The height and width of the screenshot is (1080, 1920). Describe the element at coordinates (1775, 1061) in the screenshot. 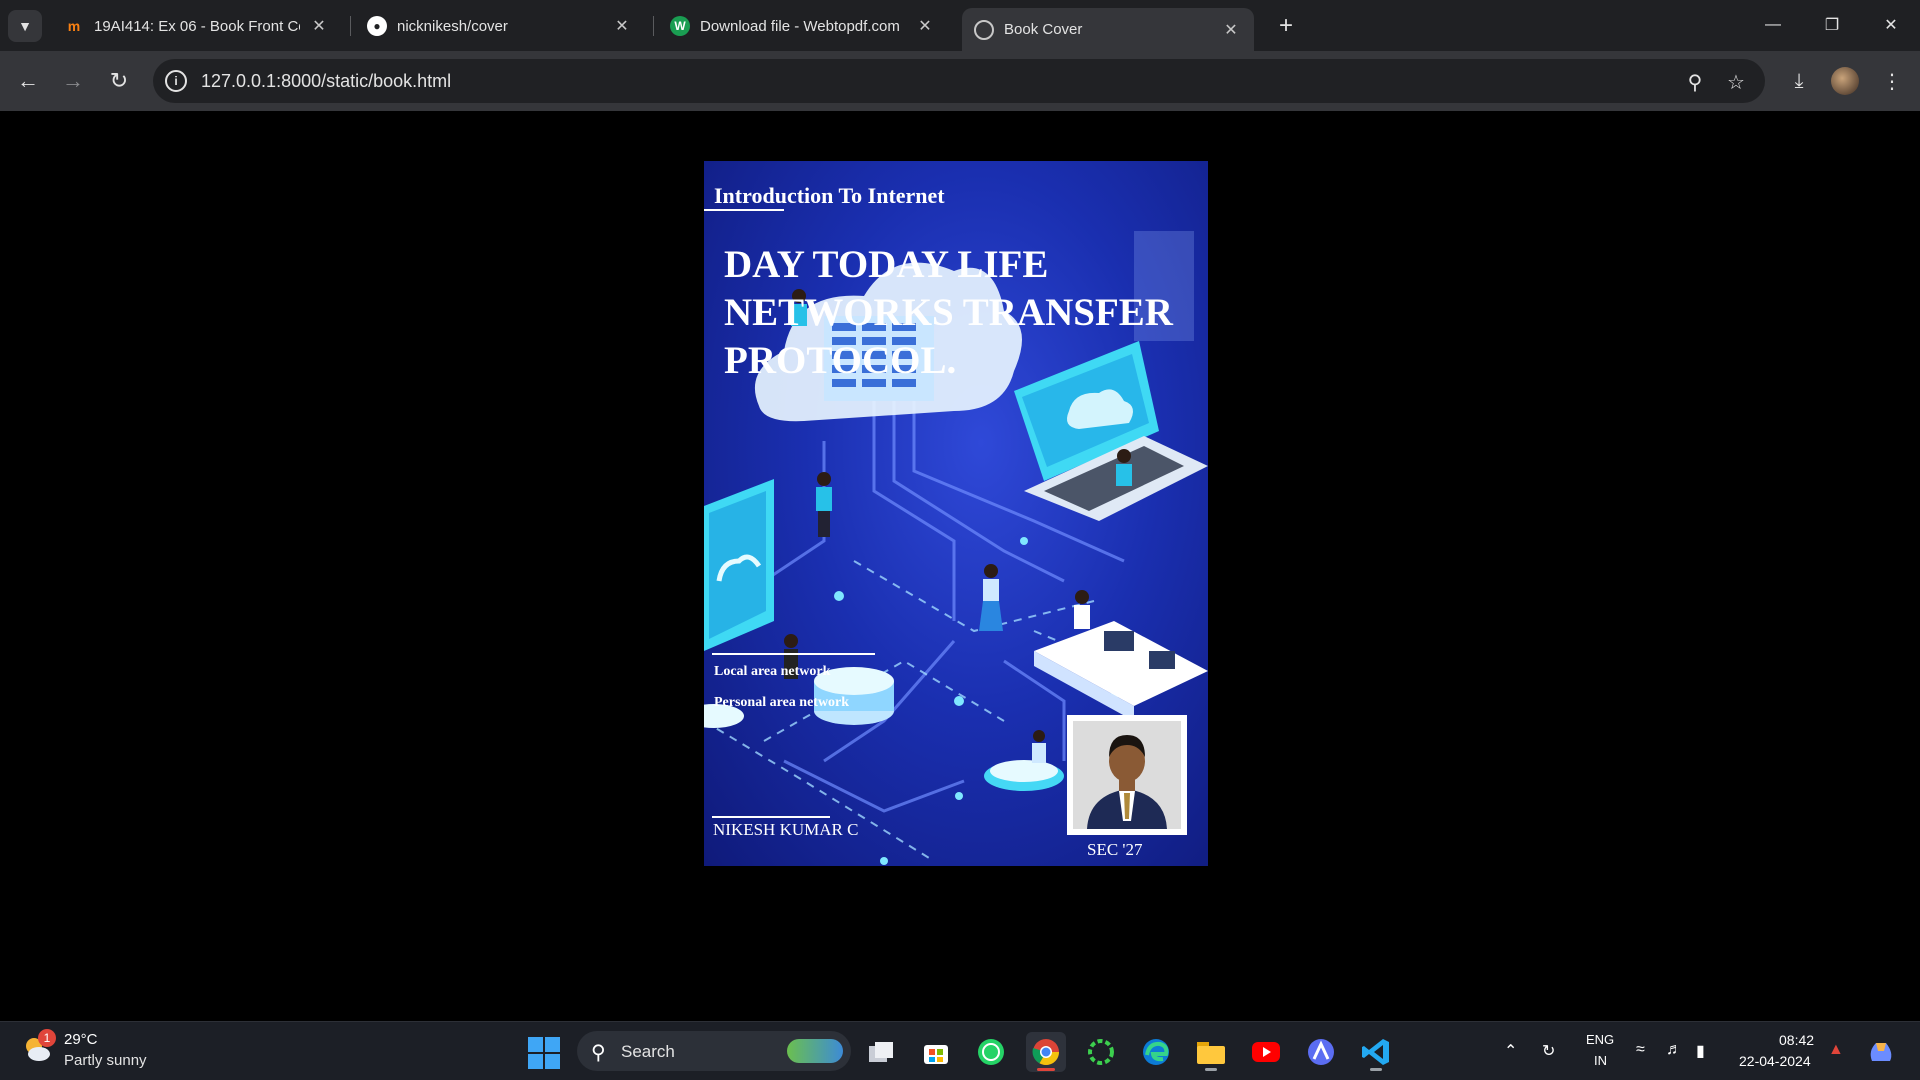

I see `clock-date: 22-04-2024` at that location.